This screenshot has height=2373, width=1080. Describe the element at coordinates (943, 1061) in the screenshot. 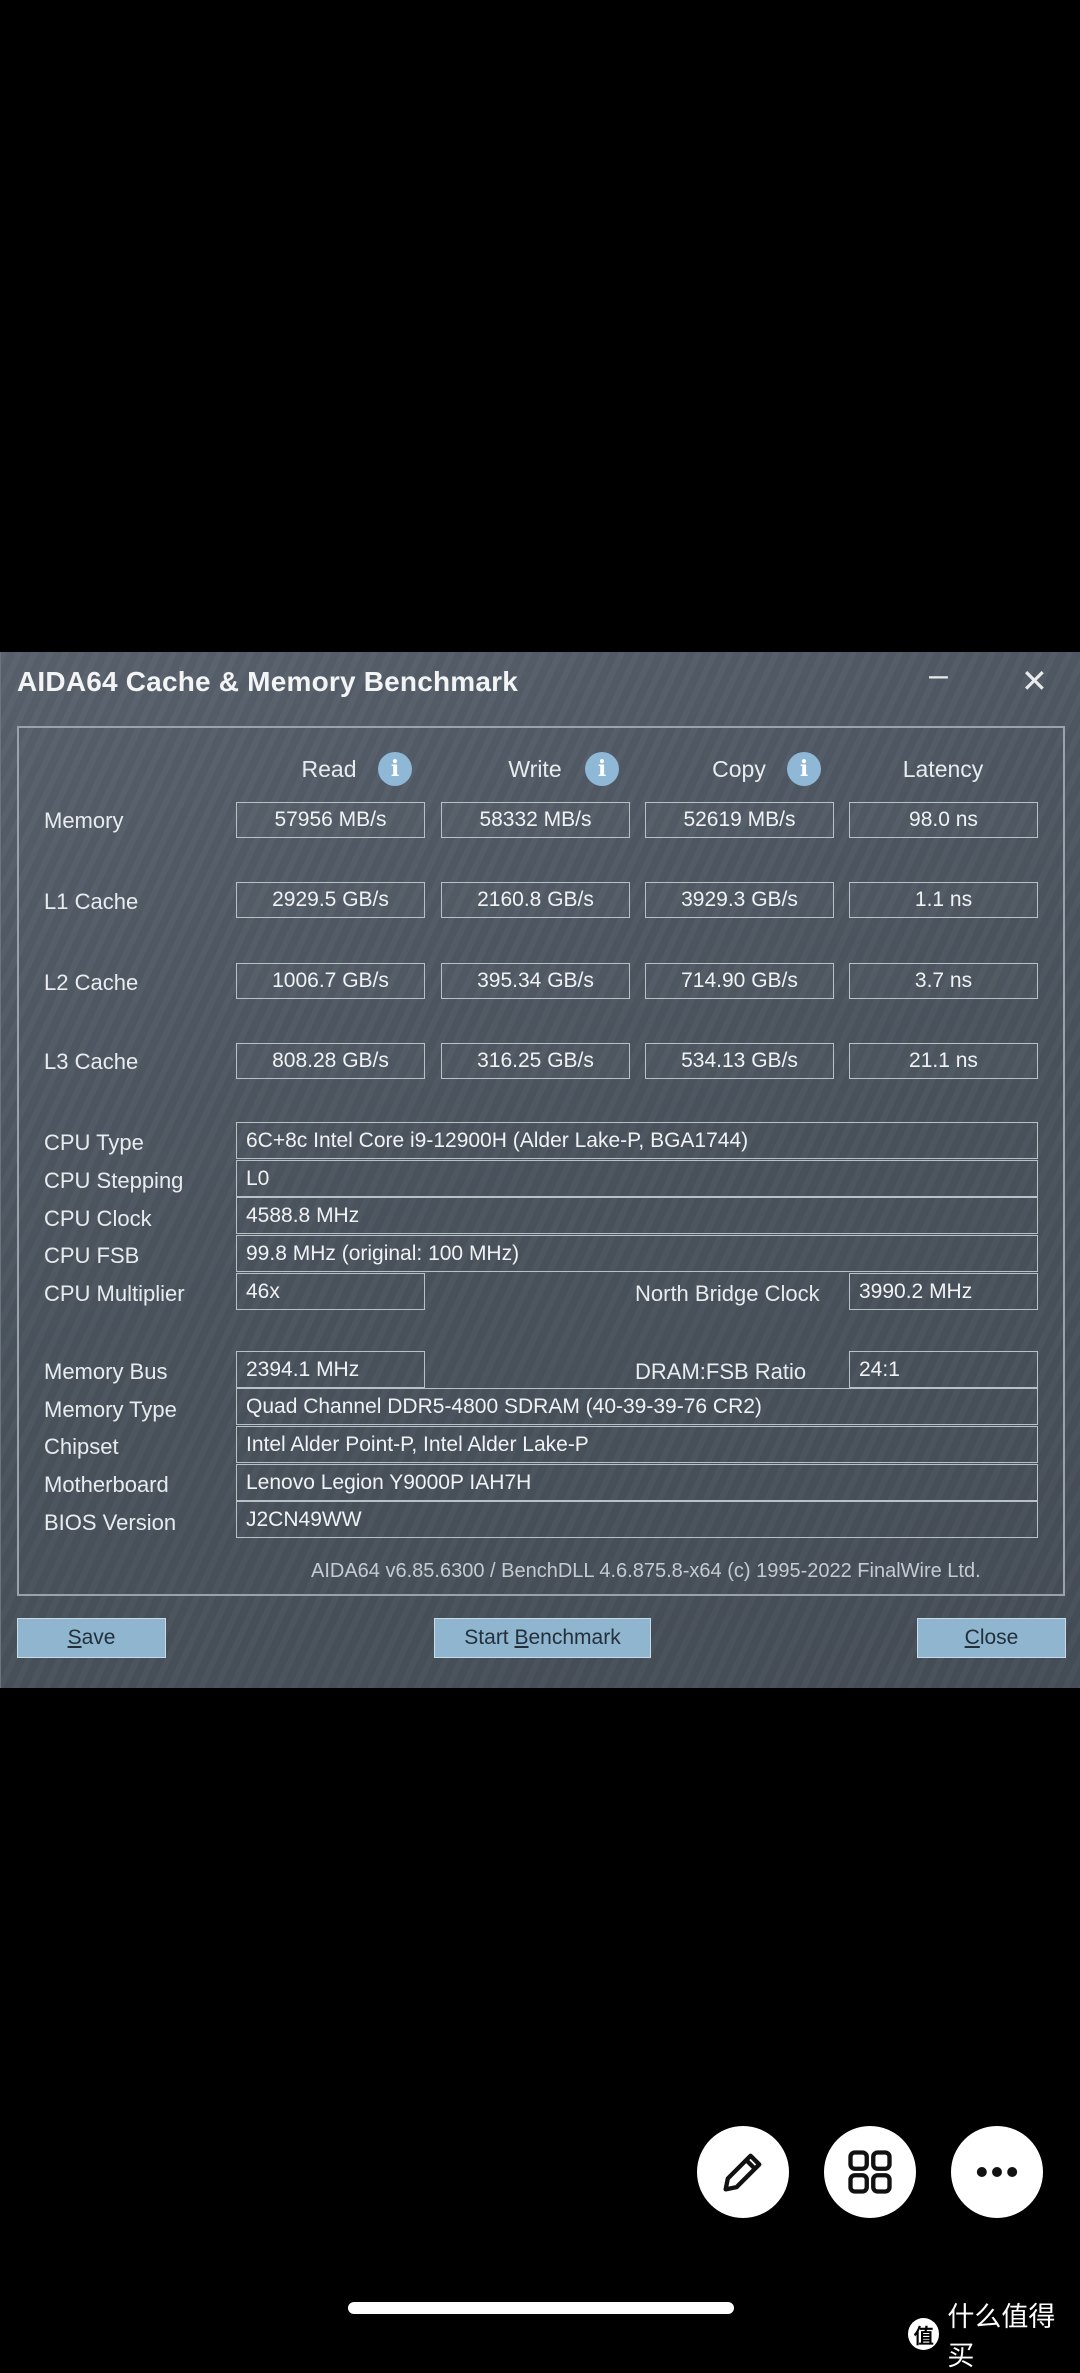

I see `l3-latency-value: 21.1 ns` at that location.